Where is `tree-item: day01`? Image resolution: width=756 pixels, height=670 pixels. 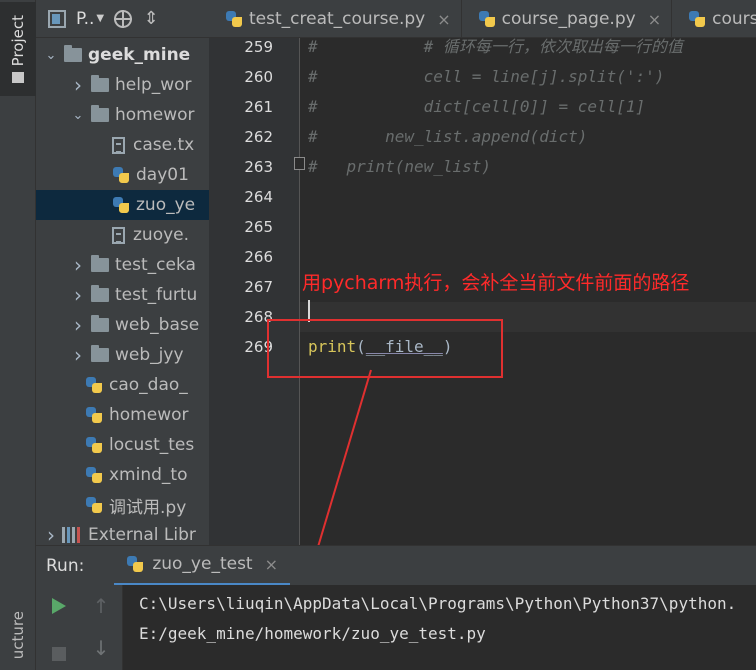
tree-item: day01 is located at coordinates (122, 175).